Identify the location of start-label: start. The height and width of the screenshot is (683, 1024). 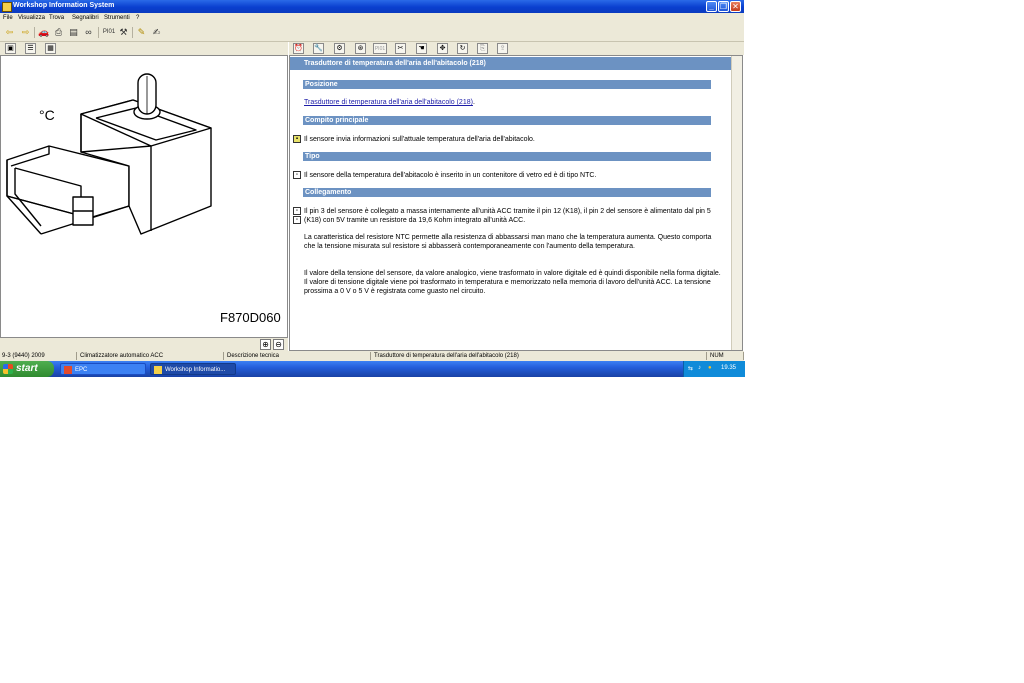
(27, 368).